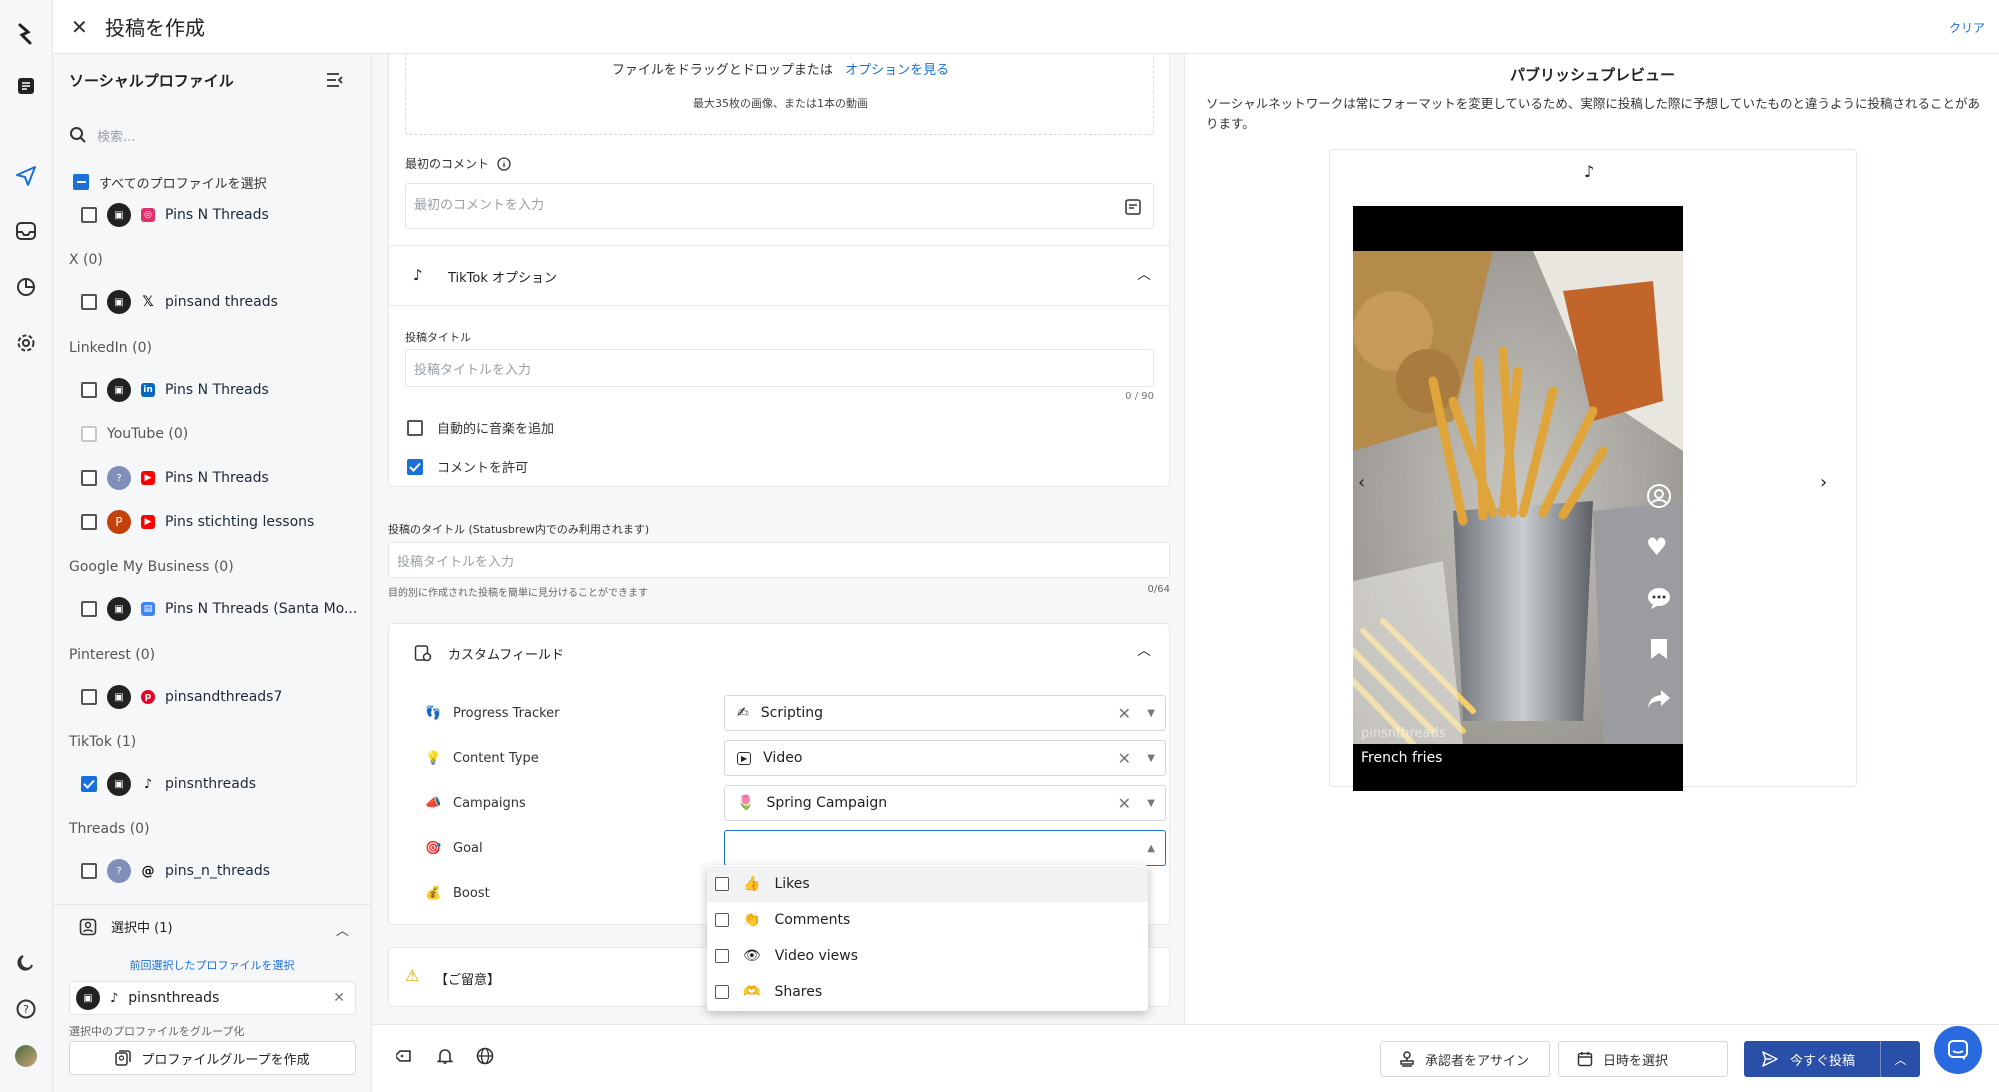 The height and width of the screenshot is (1092, 1999). Describe the element at coordinates (897, 70) in the screenshot. I see `view-options-link: オプションを見る` at that location.